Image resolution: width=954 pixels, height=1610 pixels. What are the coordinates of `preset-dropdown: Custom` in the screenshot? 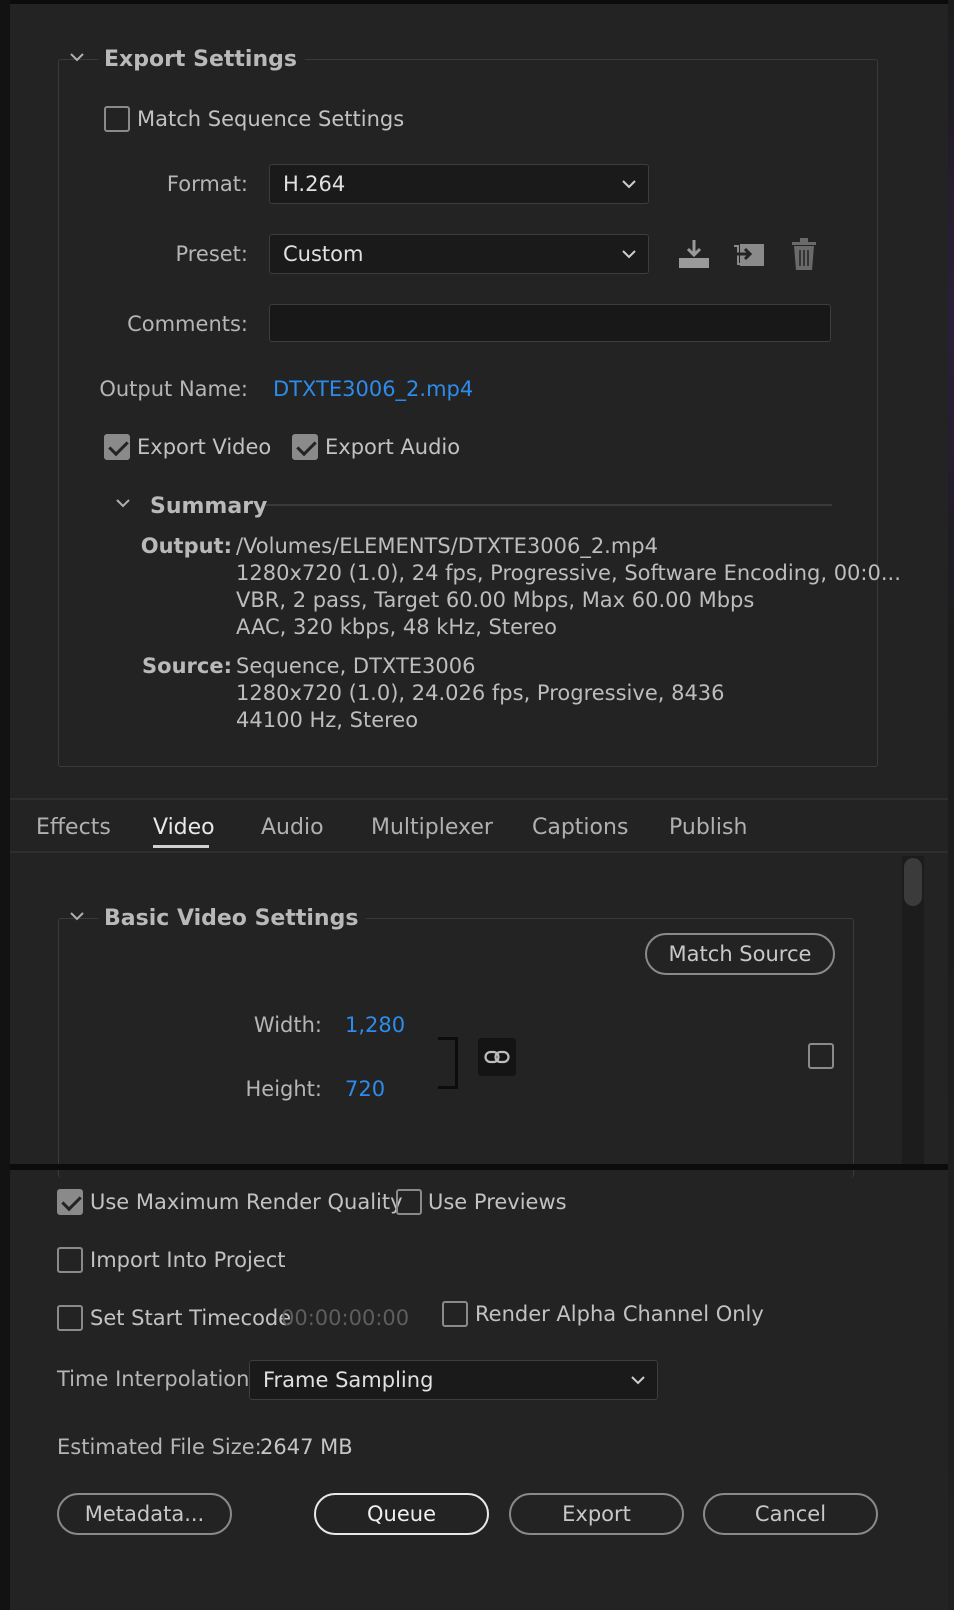 It's located at (459, 254).